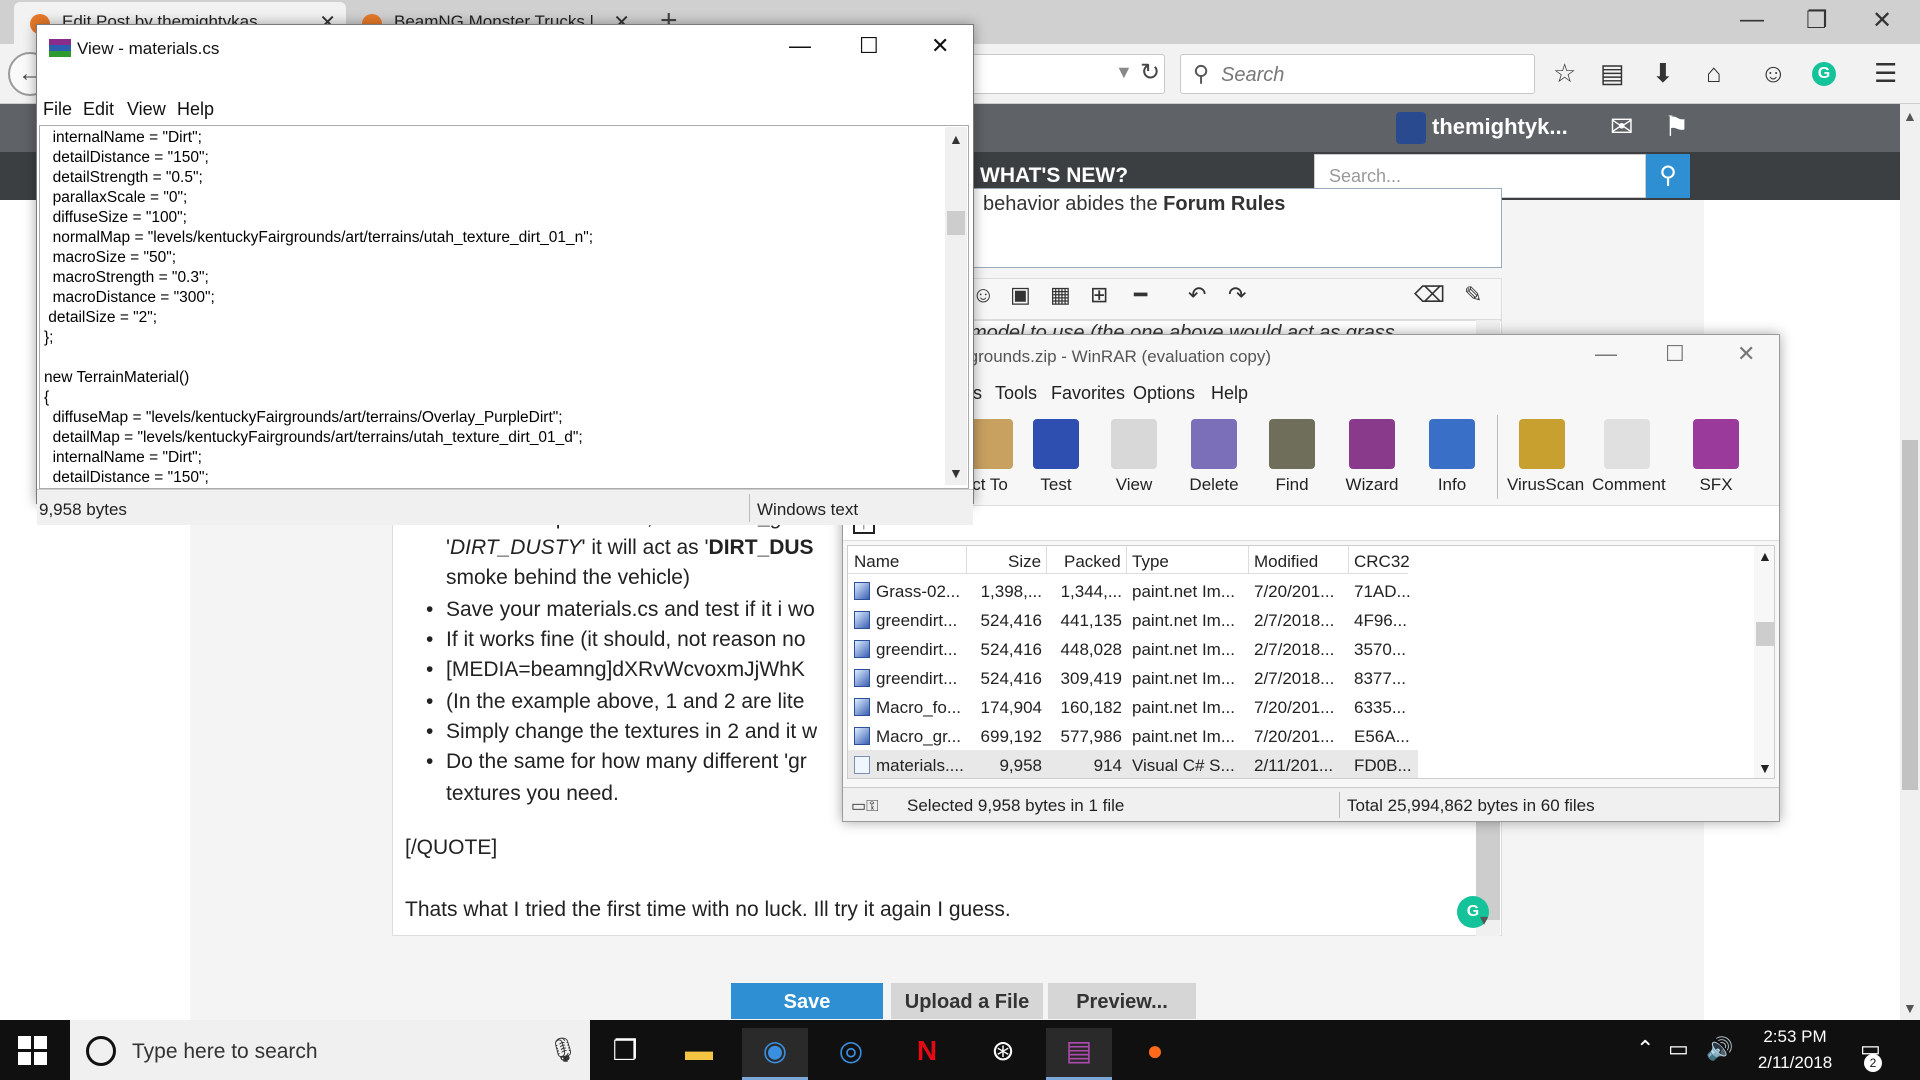 The width and height of the screenshot is (1920, 1080). I want to click on info-button: Info, so click(1452, 457).